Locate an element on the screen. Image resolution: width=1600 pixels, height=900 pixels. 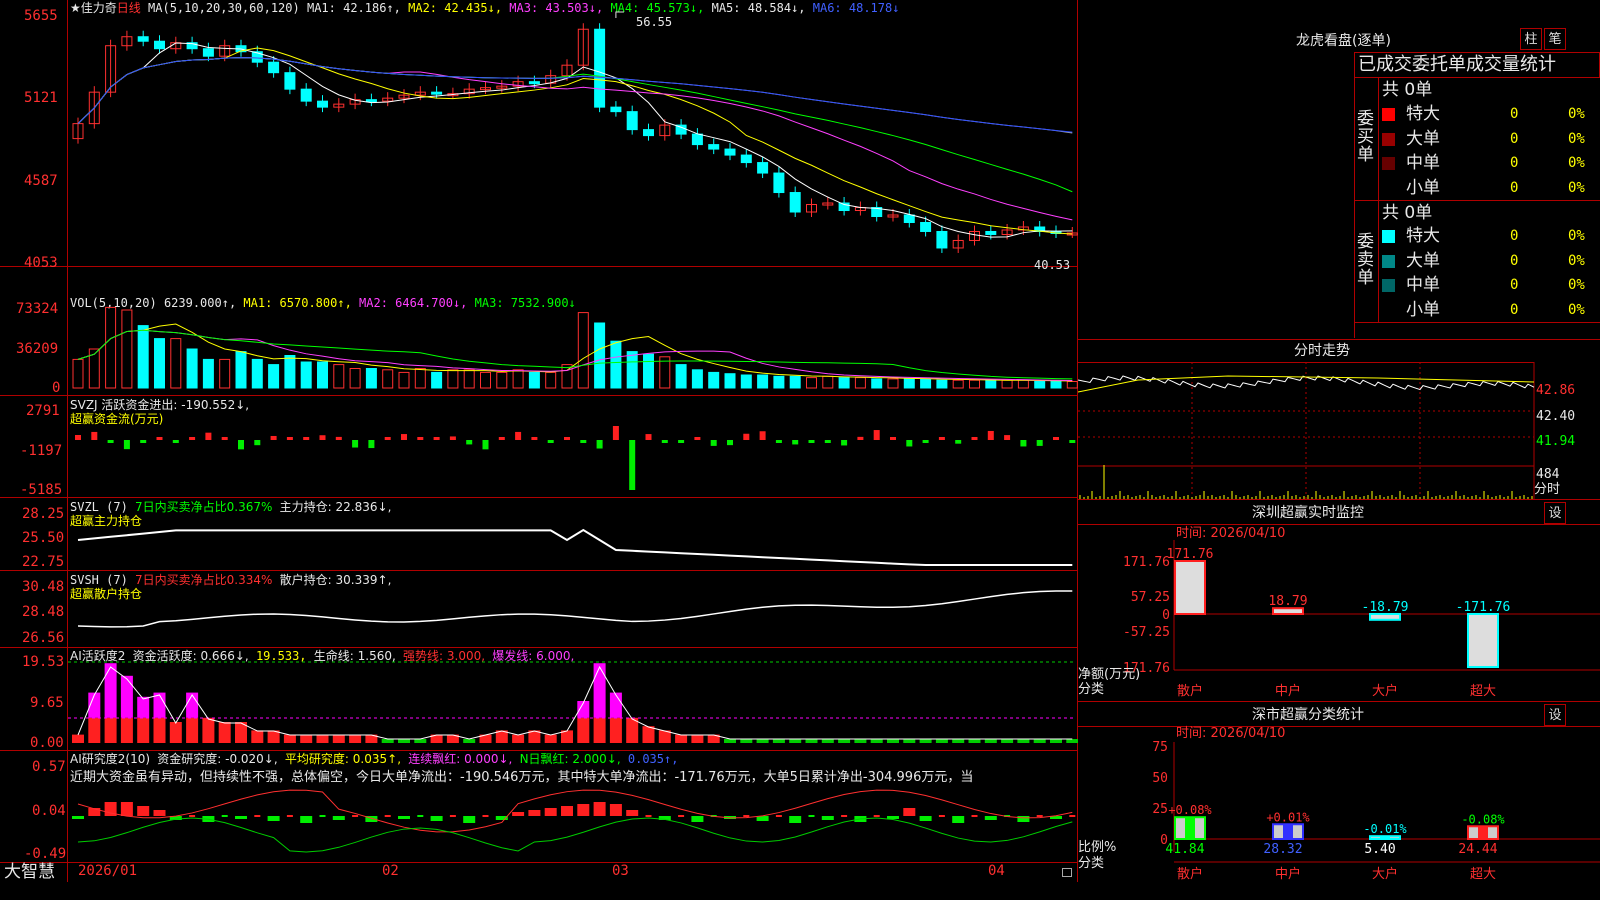
sell-row-name: 大单 is located at coordinates (1423, 260).